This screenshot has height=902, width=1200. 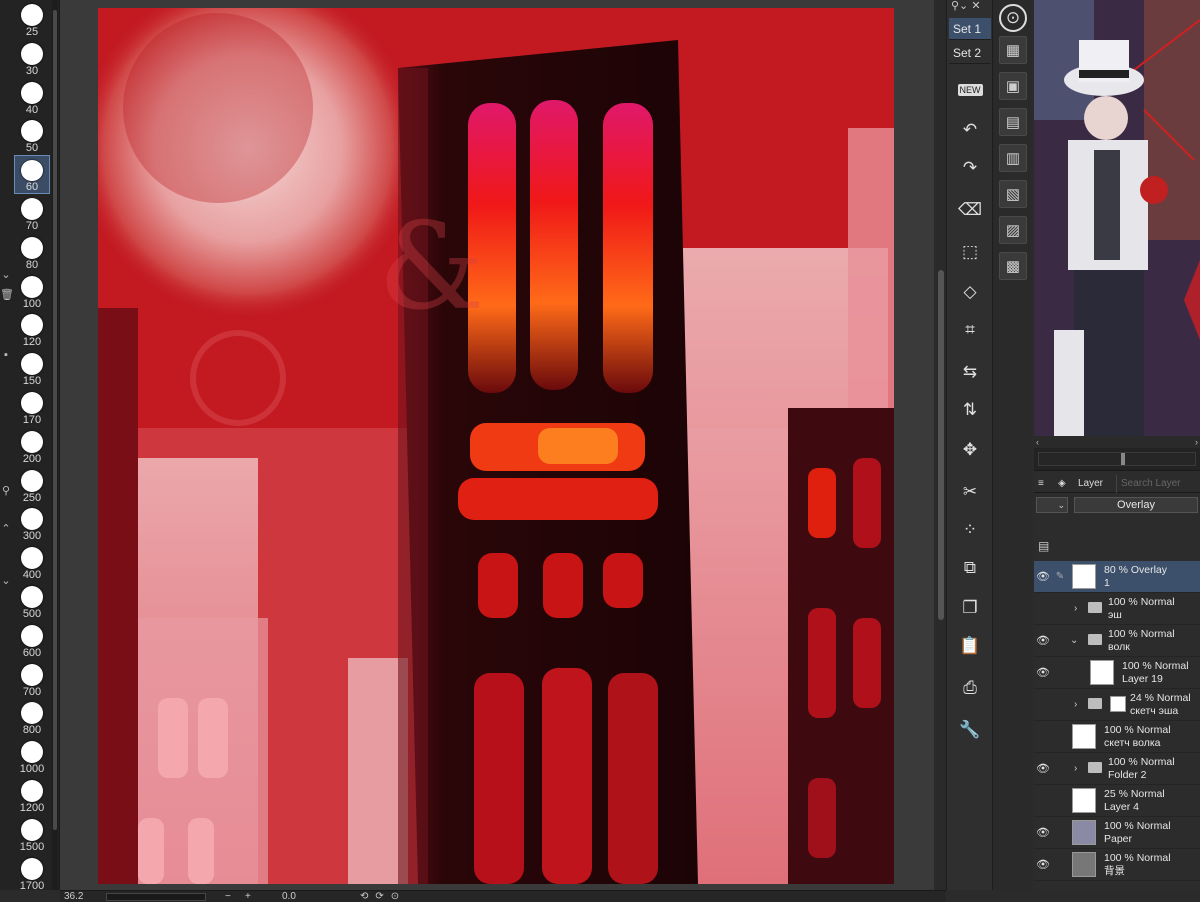 What do you see at coordinates (970, 29) in the screenshot?
I see `tab-set-1: Set 1` at bounding box center [970, 29].